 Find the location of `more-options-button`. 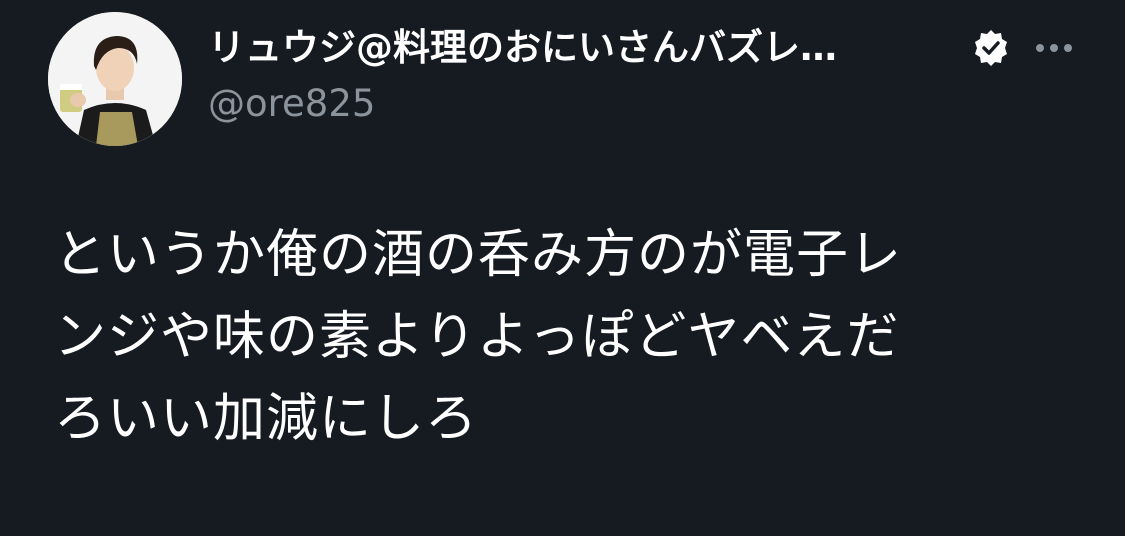

more-options-button is located at coordinates (1054, 48).